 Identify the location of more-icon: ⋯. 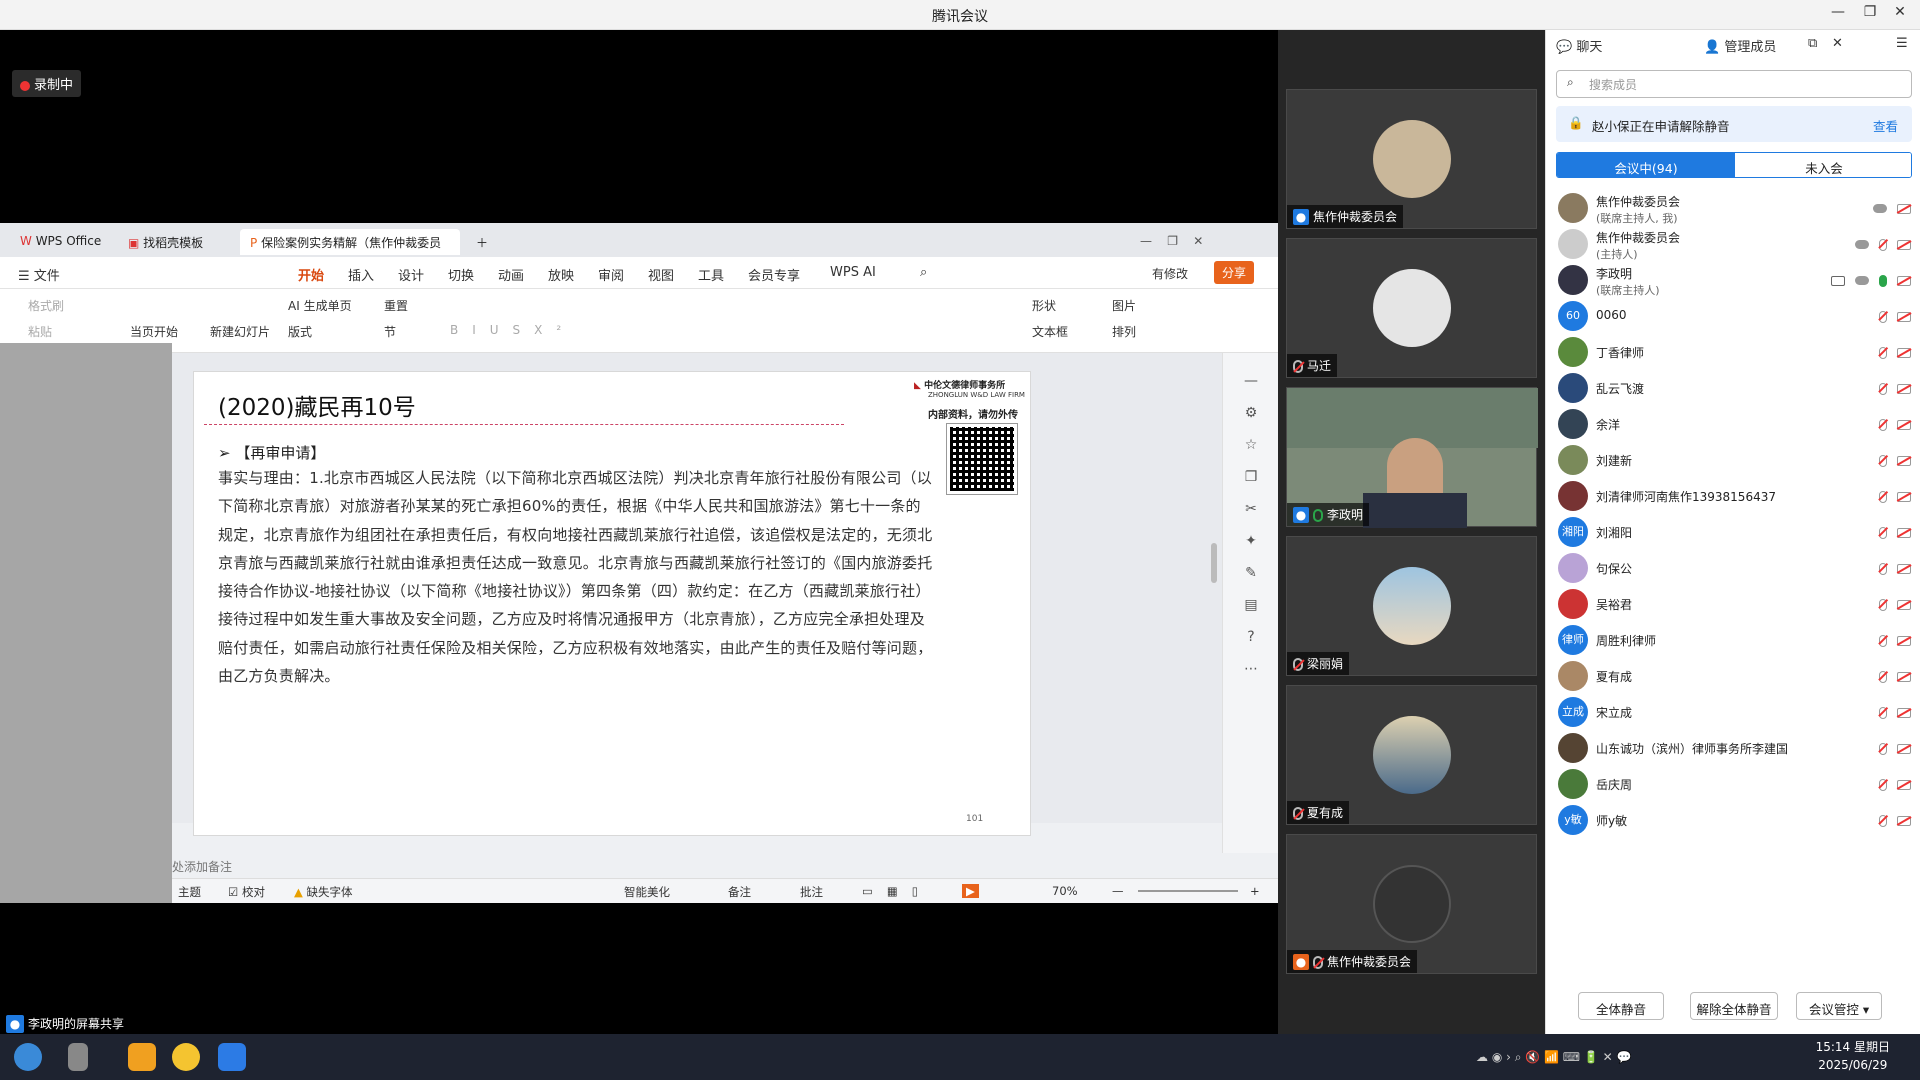
(1251, 669).